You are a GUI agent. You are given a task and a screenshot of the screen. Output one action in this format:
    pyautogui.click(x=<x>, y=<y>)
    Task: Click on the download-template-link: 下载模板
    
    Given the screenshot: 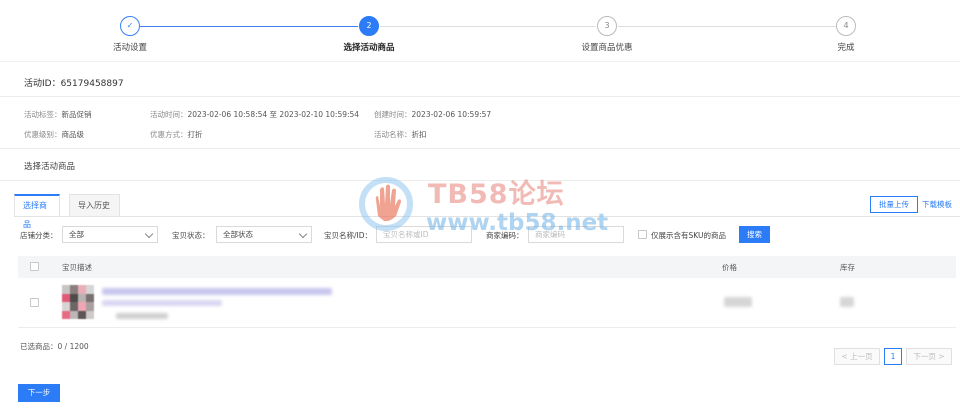 What is the action you would take?
    pyautogui.click(x=937, y=204)
    